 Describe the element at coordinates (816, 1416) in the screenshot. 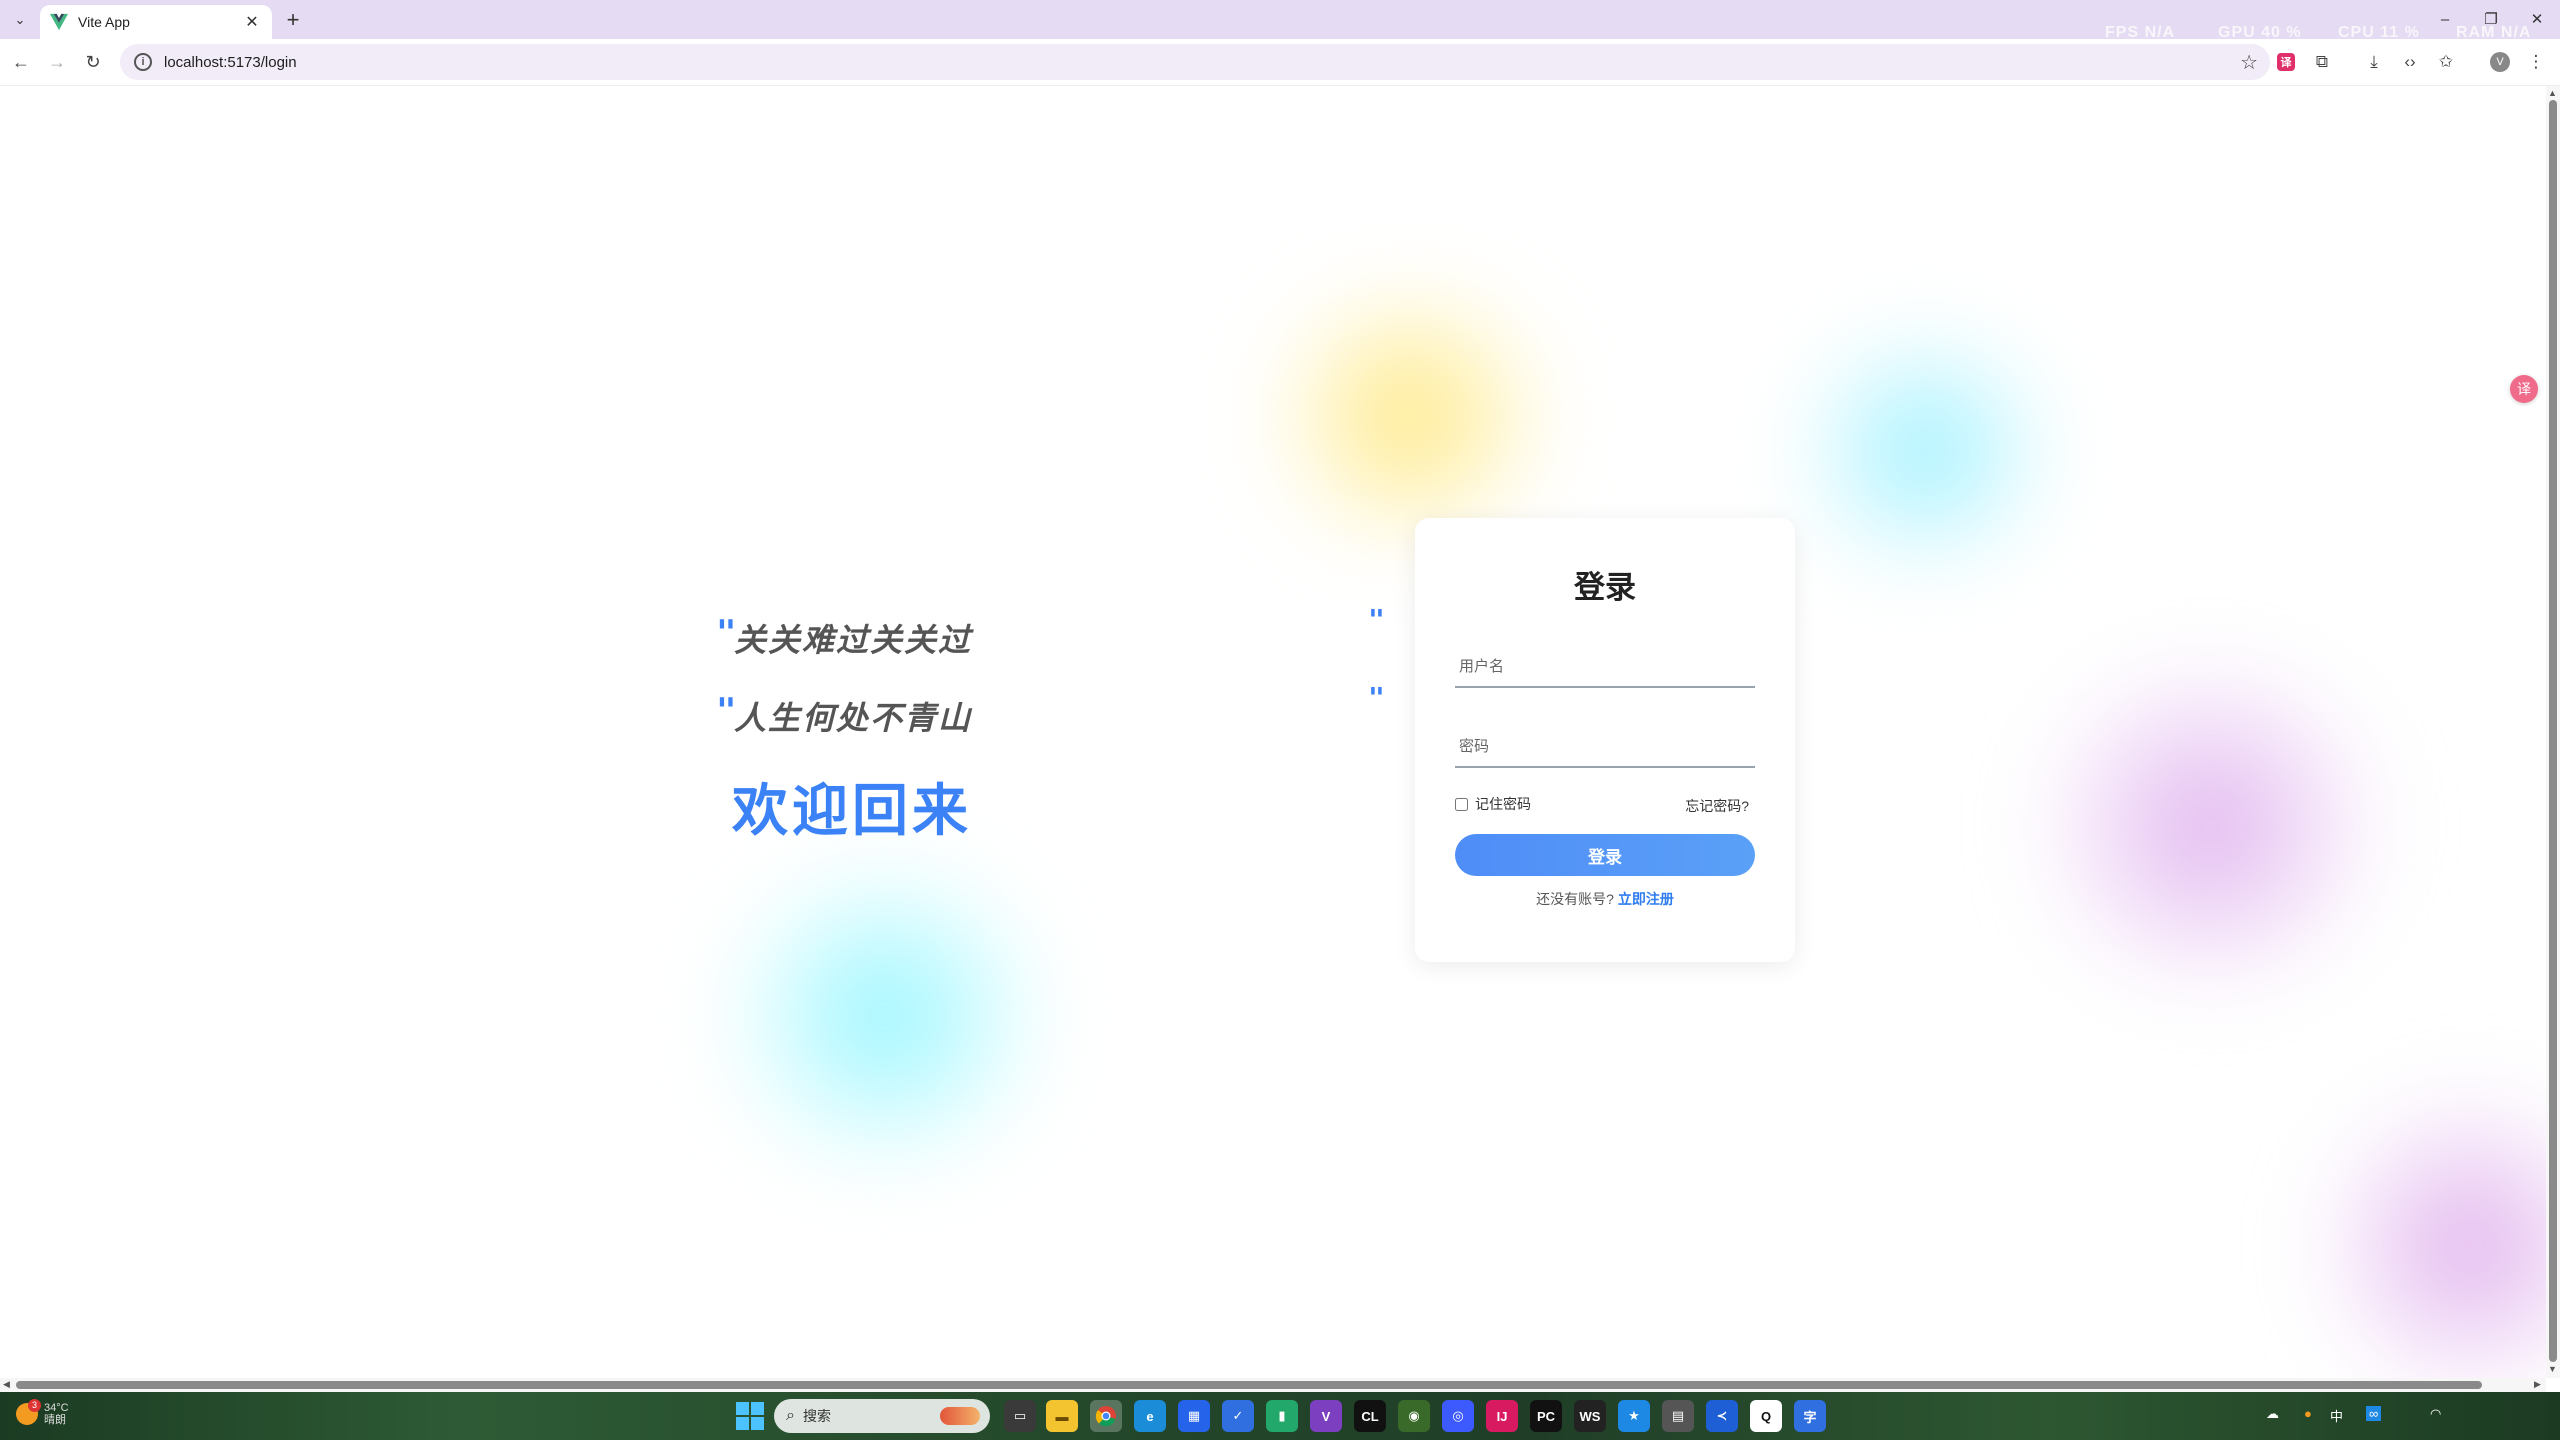

I see `taskbar-search-label: 搜索` at that location.